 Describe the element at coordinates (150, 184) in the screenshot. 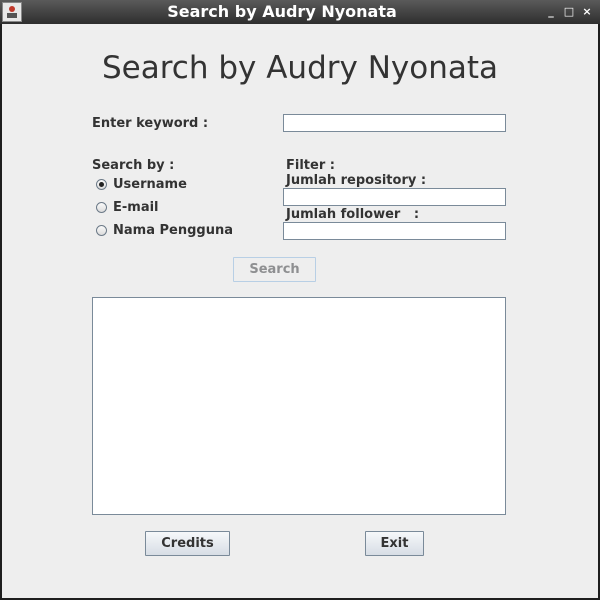

I see `radio-label-username: Username` at that location.